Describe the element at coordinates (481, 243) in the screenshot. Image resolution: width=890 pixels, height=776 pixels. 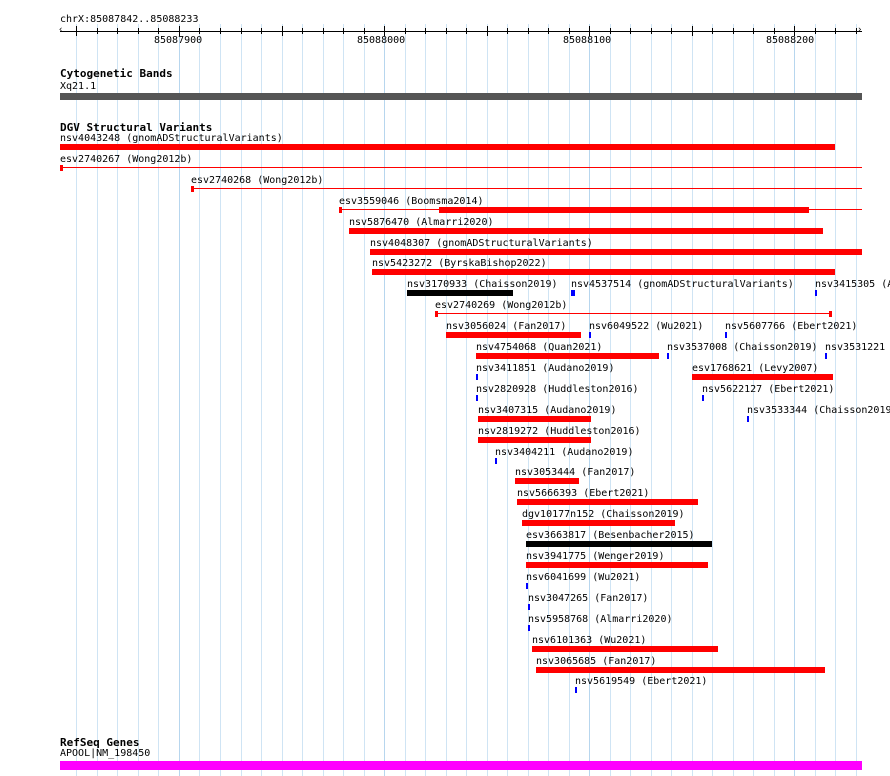
I see `variant-label: nsv4048307 (gnomADStructuralVariants)` at that location.